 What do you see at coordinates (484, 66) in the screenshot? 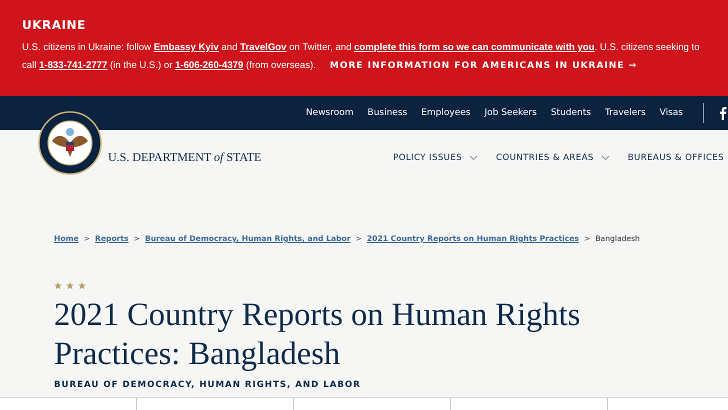
I see `more-info-link: MORE INFORMATION FOR AMERICANS IN UKRAINE →` at bounding box center [484, 66].